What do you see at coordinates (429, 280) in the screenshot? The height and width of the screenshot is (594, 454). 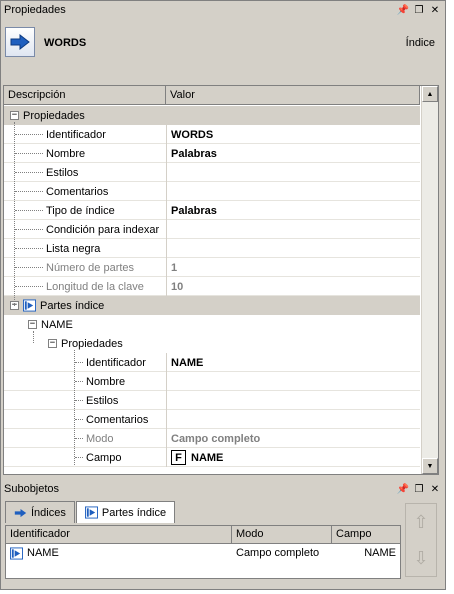 I see `grid-scrollbar: ▲ ▼` at bounding box center [429, 280].